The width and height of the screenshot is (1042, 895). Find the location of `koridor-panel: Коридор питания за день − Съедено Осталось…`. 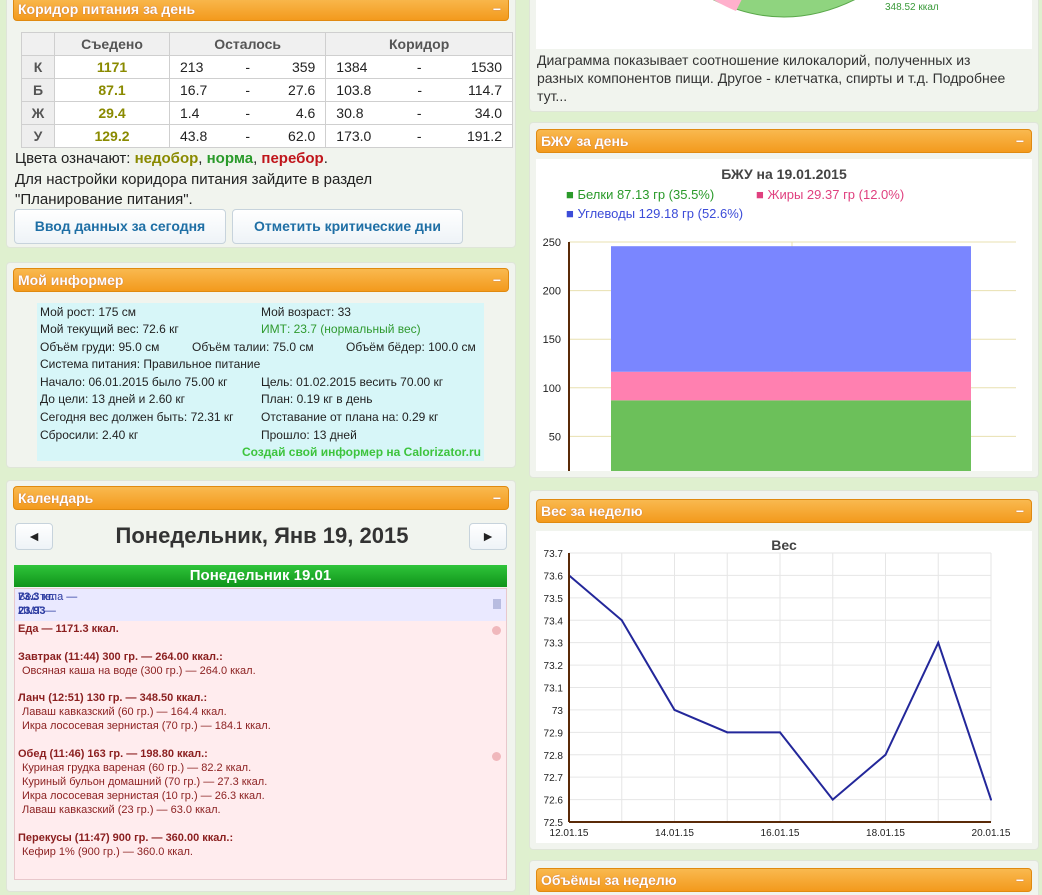

koridor-panel: Коридор питания за день − Съедено Осталось… is located at coordinates (261, 124).